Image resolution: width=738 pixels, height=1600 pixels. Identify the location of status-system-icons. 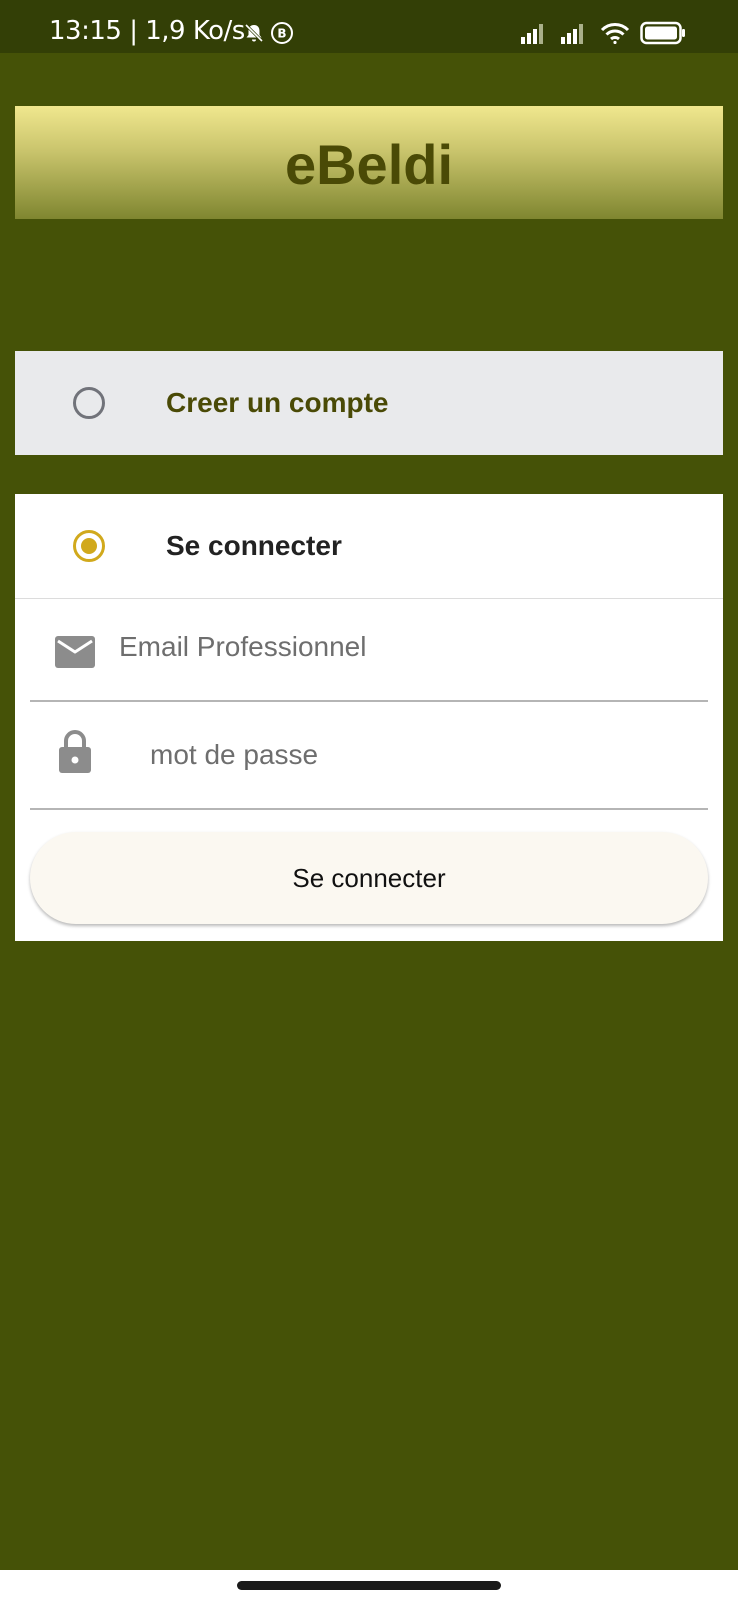
(603, 33).